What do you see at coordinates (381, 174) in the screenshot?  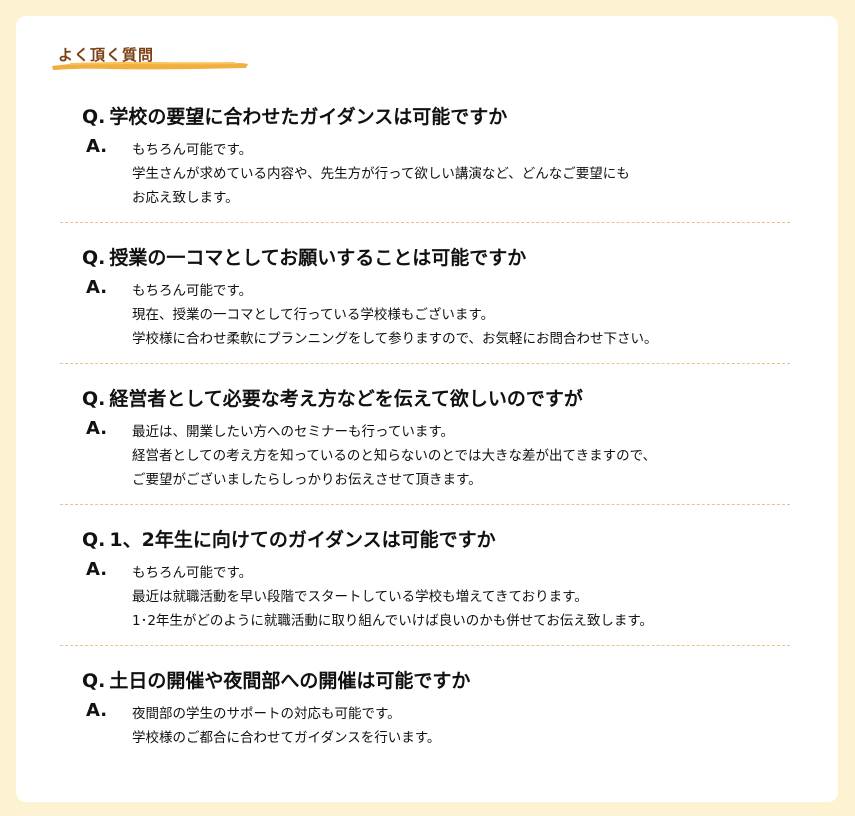 I see `answer-line: 学生さんが求めている内容や、先生方が行って欲しい講演など、どんなご要望にも` at bounding box center [381, 174].